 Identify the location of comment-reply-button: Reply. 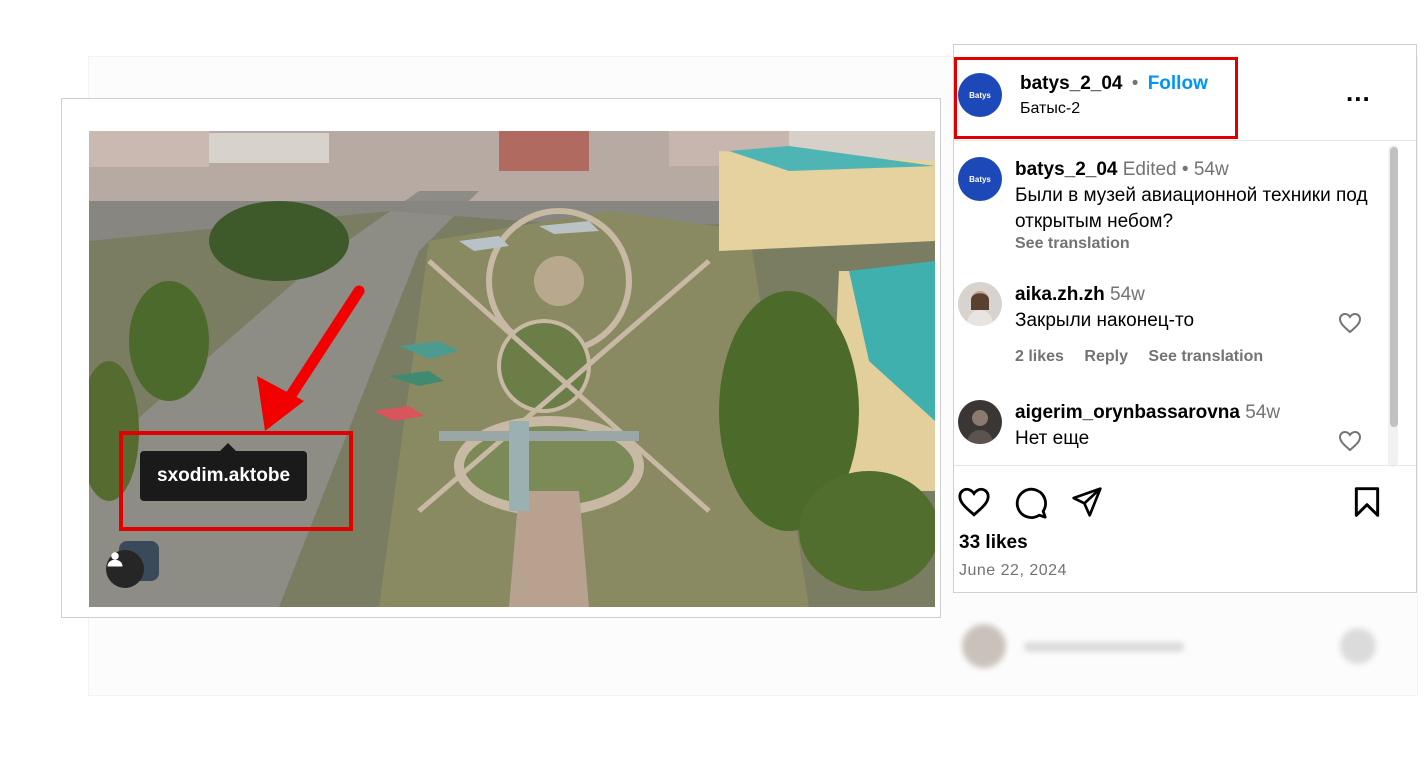
(1106, 356).